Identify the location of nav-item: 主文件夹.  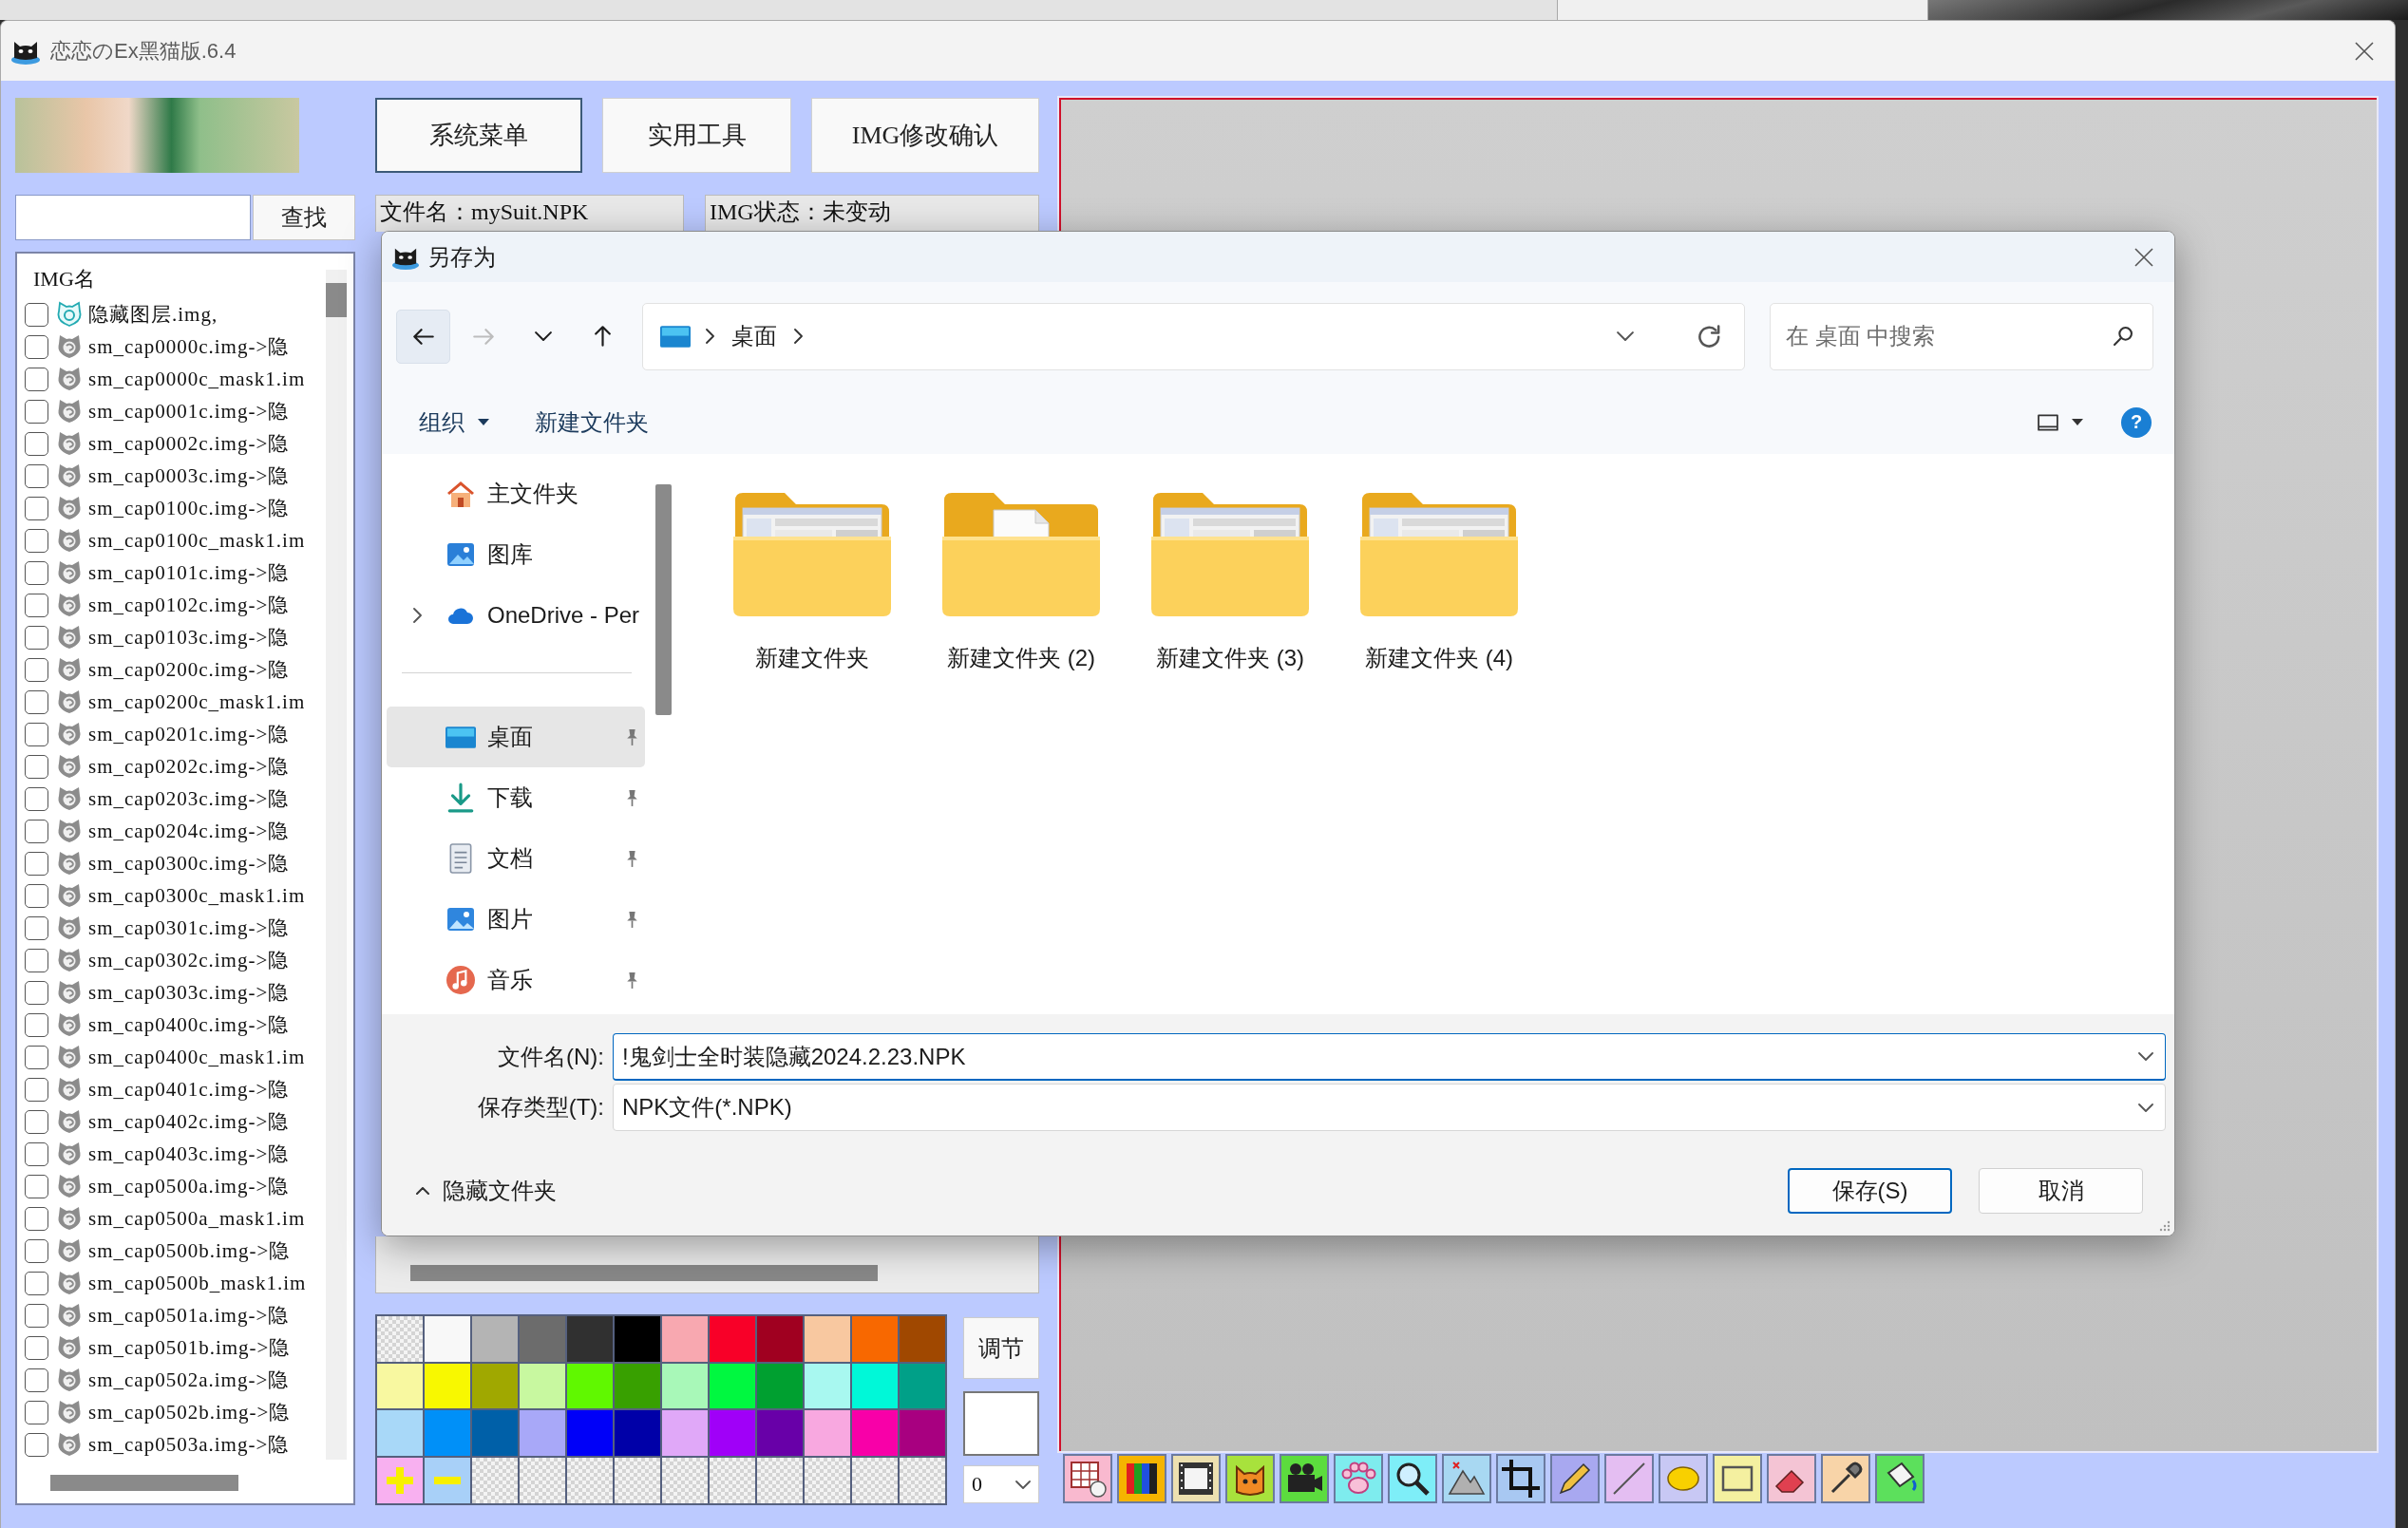
(516, 493).